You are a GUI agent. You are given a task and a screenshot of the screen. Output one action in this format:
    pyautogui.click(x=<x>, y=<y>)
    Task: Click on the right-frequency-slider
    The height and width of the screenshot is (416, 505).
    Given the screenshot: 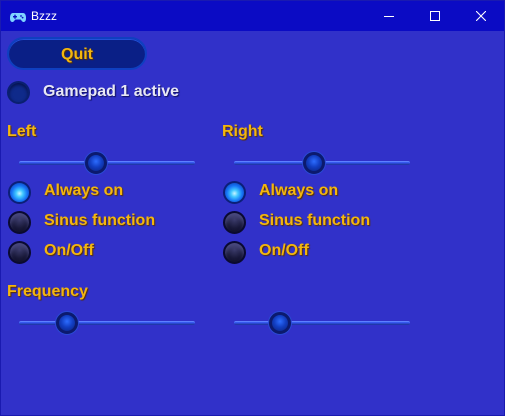 What is the action you would take?
    pyautogui.click(x=322, y=323)
    